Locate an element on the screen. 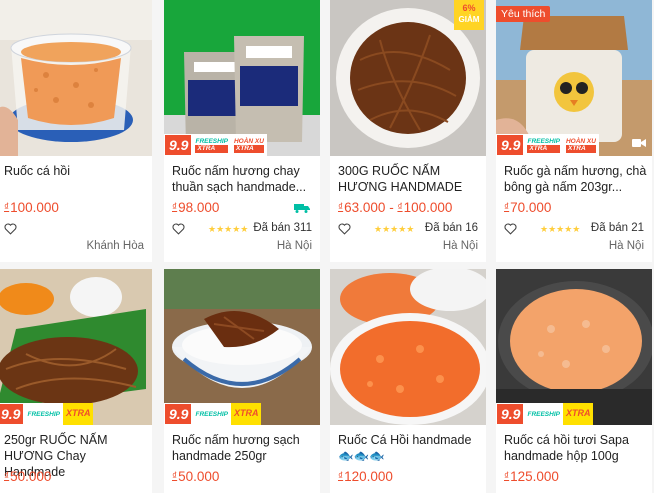 This screenshot has height=493, width=654. product-price: ₫98.000 is located at coordinates (196, 207).